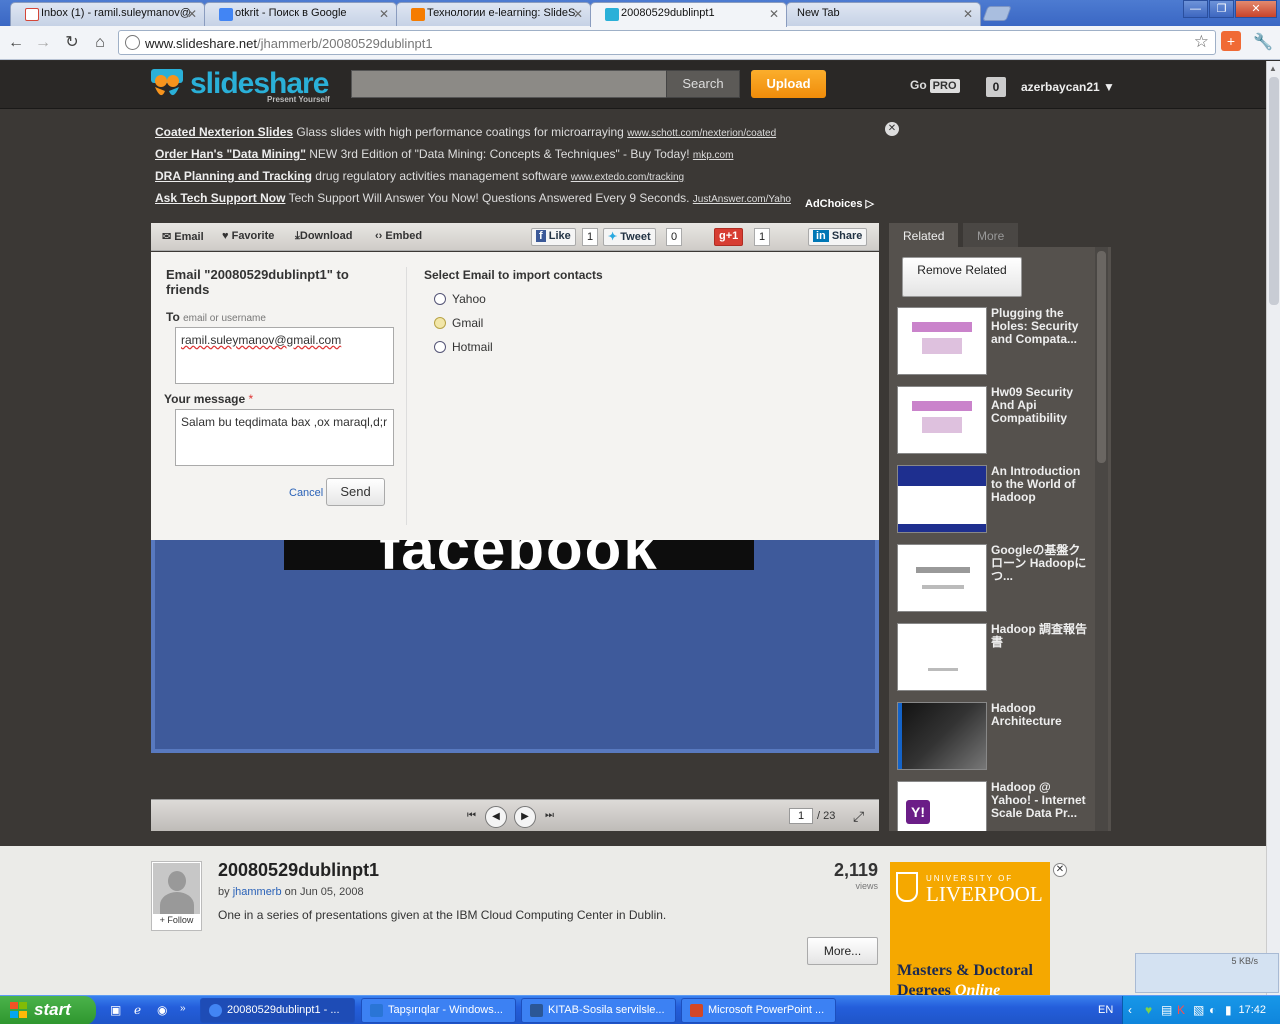 This screenshot has height=1024, width=1280. What do you see at coordinates (1039, 636) in the screenshot?
I see `related-title: Hadoop 調査報告書` at bounding box center [1039, 636].